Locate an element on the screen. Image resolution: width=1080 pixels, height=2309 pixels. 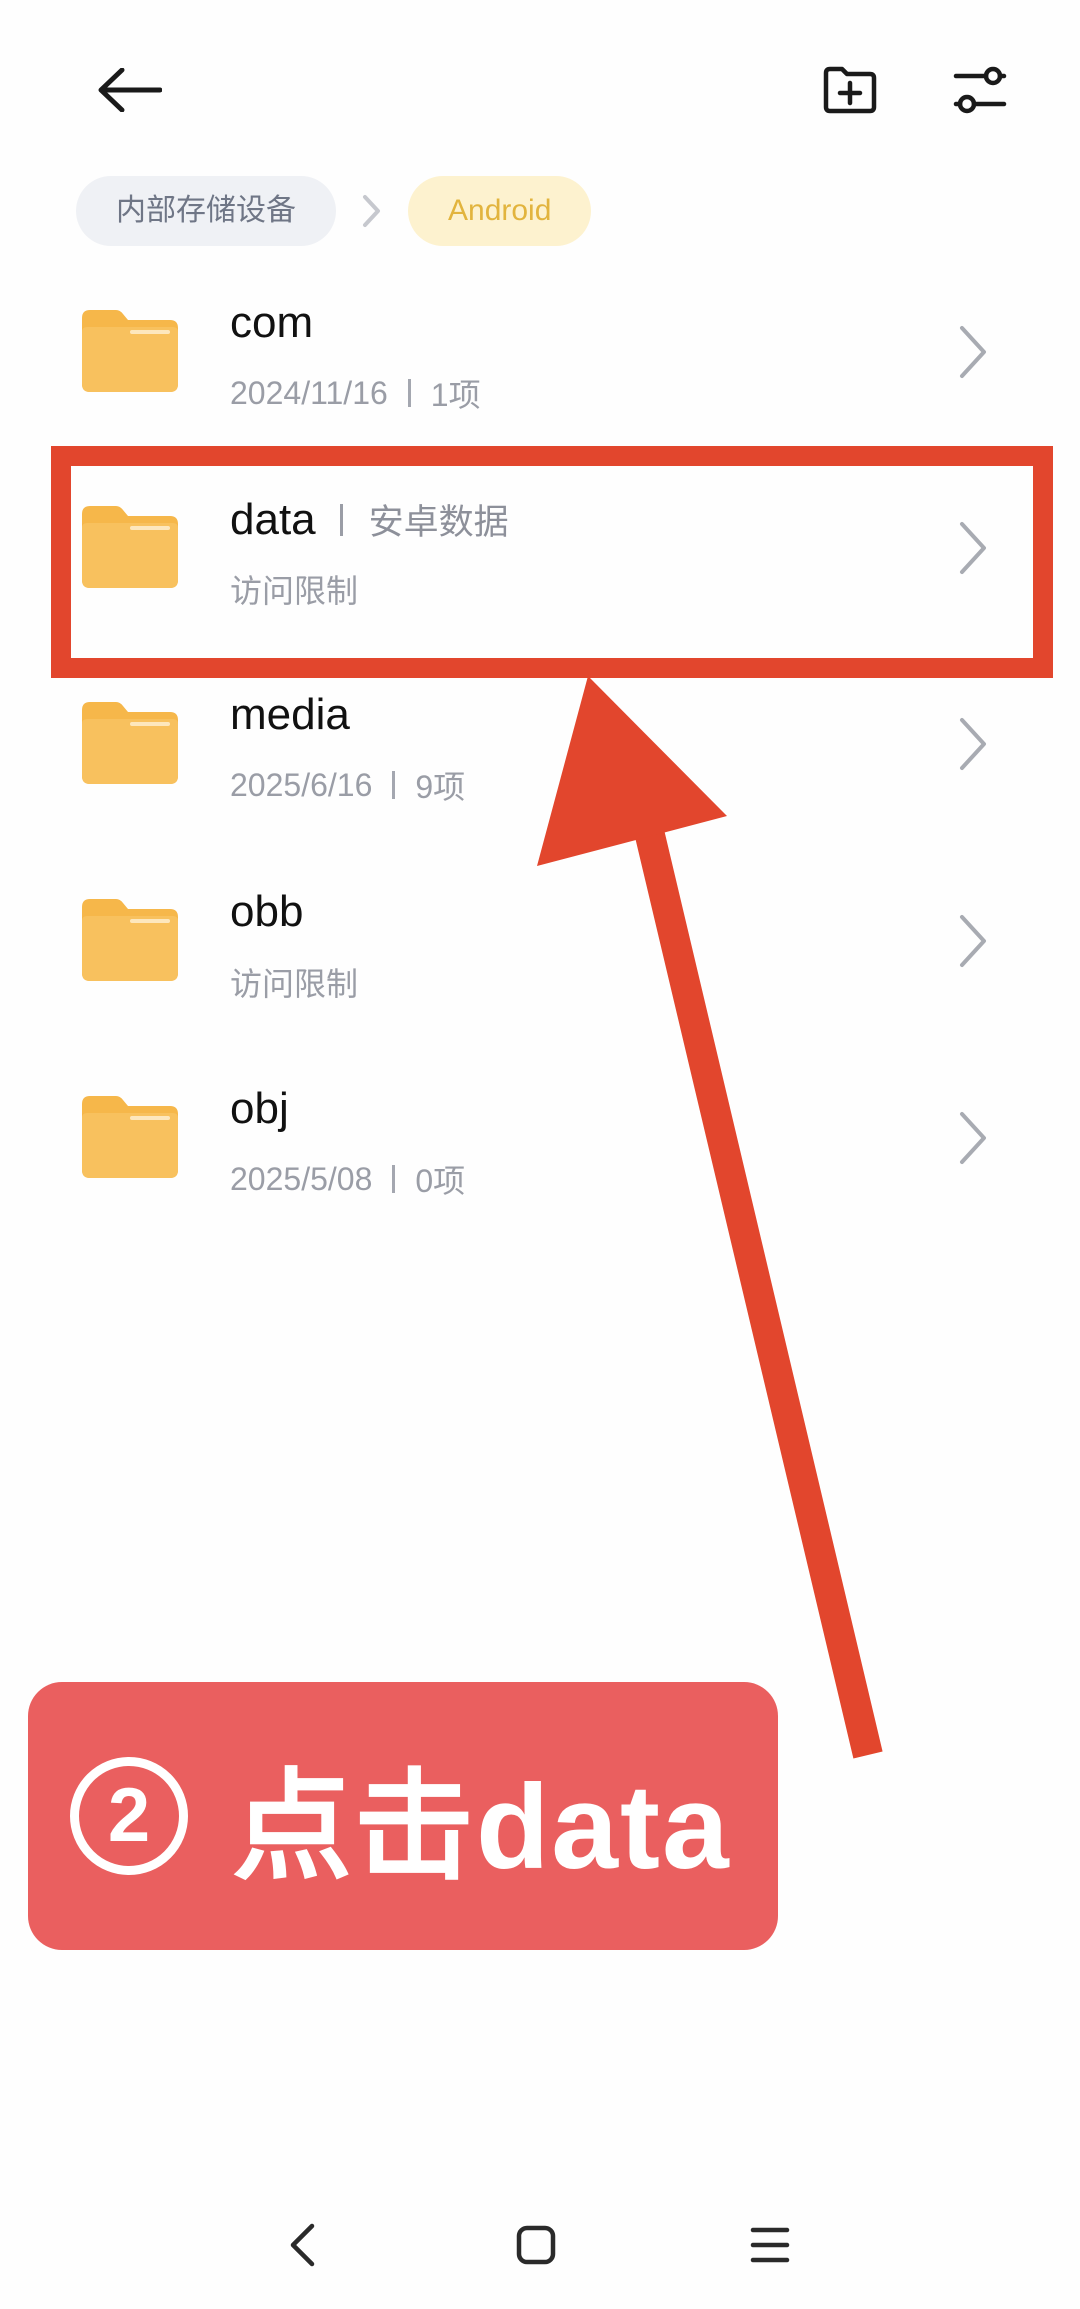
filter-settings-button is located at coordinates (980, 90).